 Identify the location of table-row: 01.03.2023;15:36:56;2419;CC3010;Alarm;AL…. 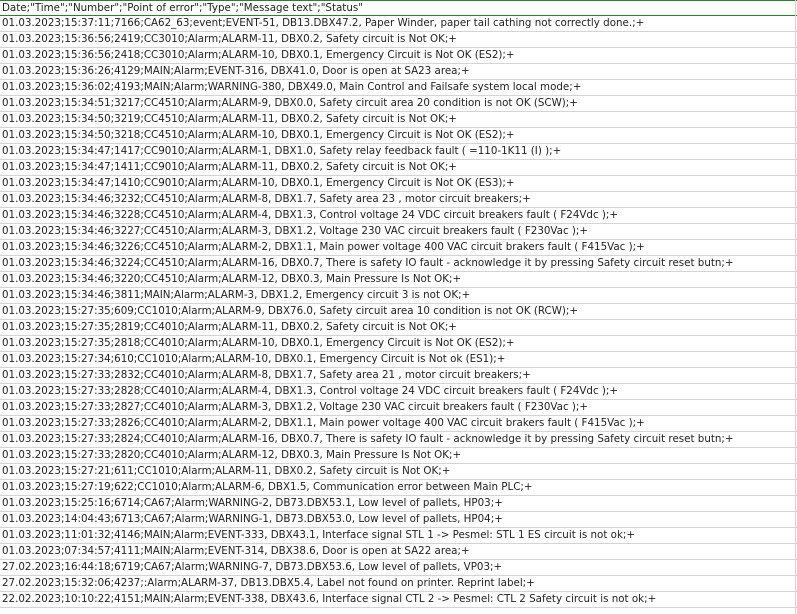
(398, 40).